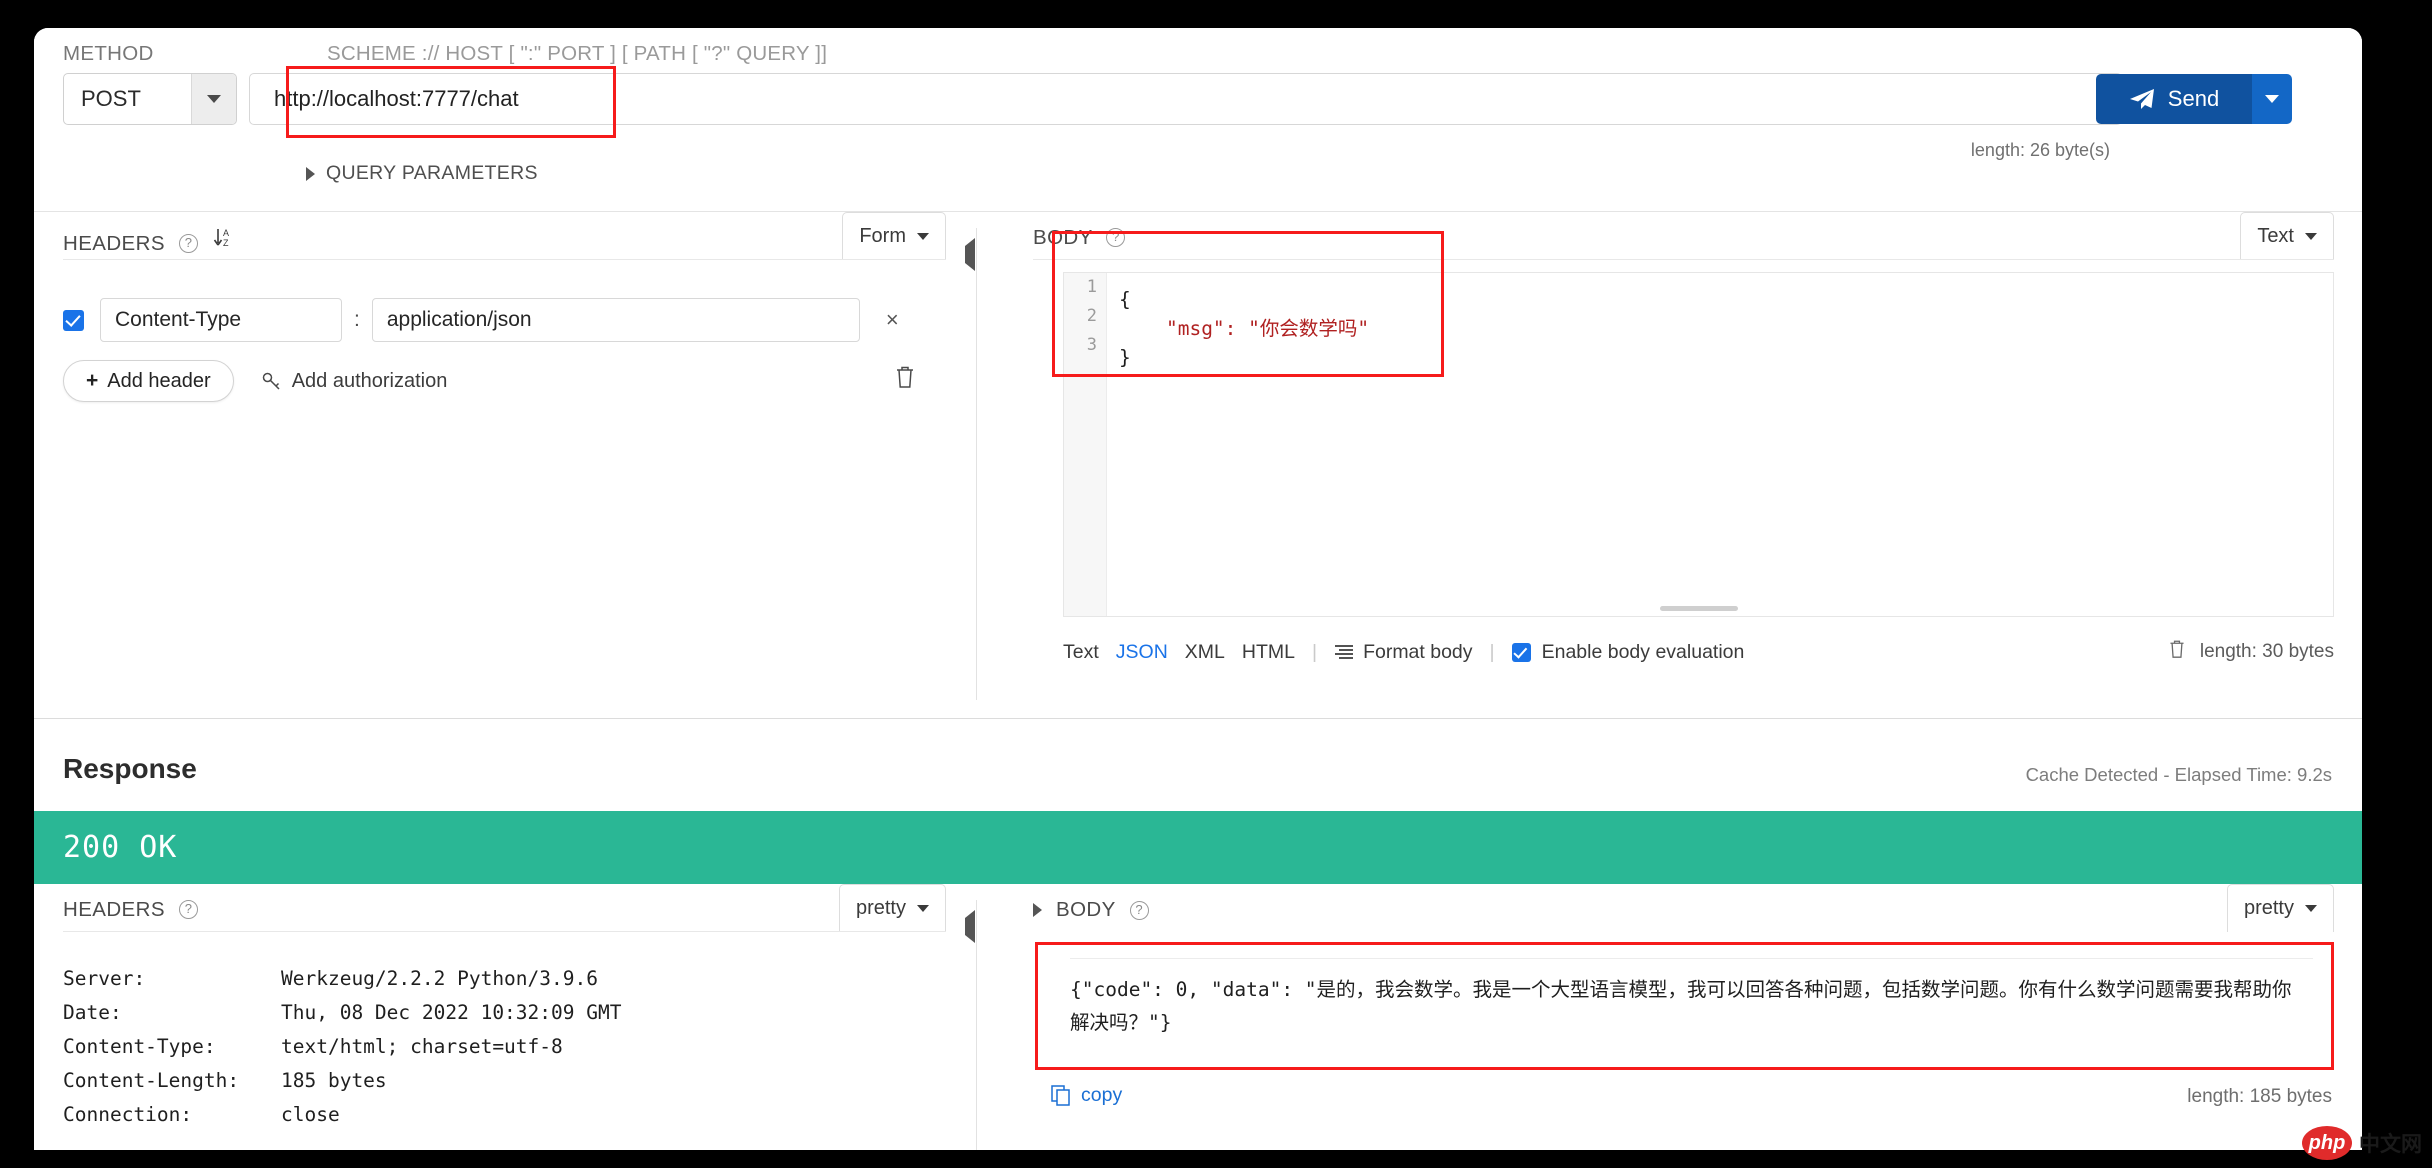 The image size is (2432, 1168). What do you see at coordinates (2287, 236) in the screenshot?
I see `request-body-view-select: Text` at bounding box center [2287, 236].